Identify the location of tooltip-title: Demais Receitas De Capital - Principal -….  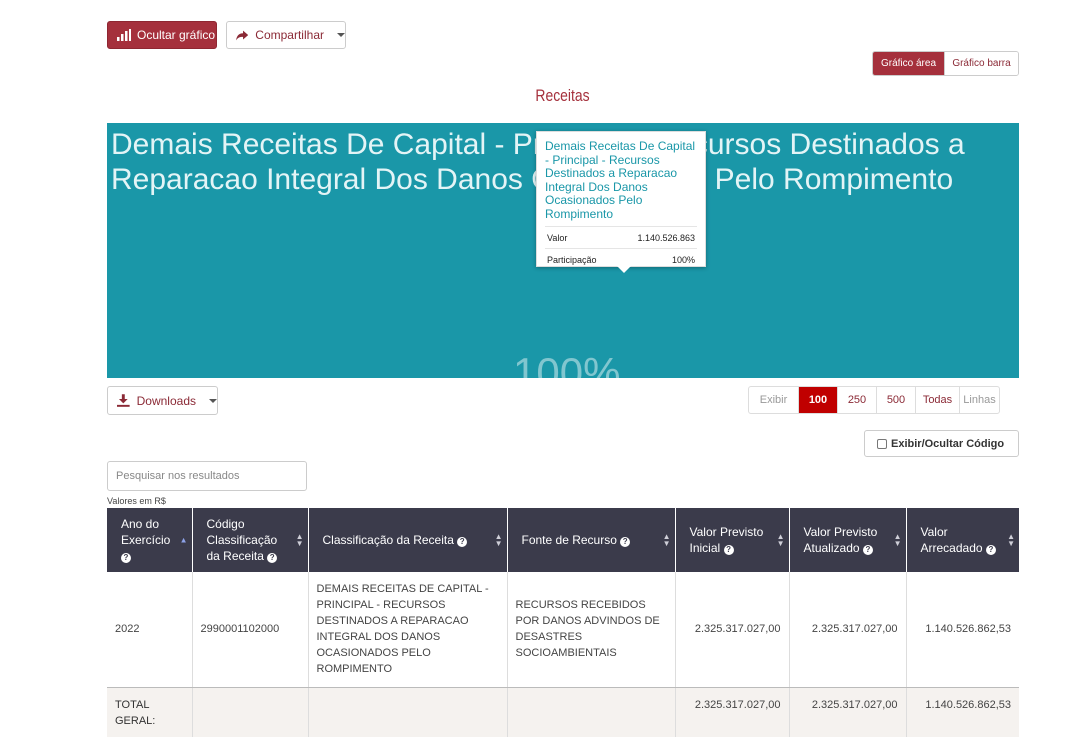
(621, 183).